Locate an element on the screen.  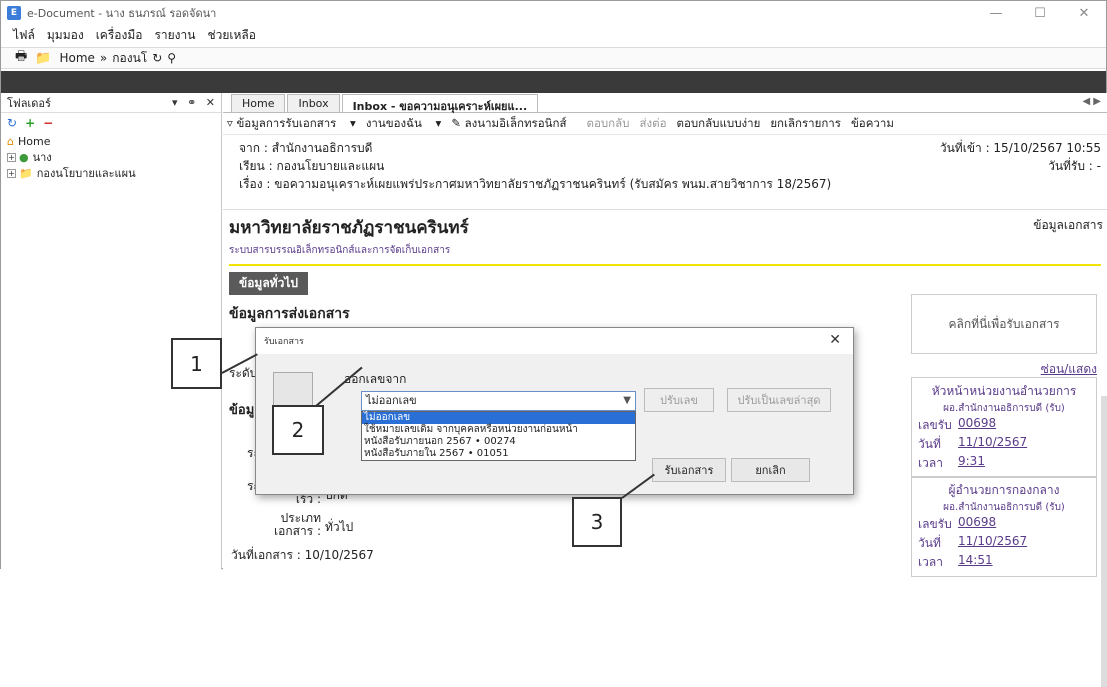
doc-type-label: ประเภท เอกสาร : is located at coordinates (276, 525).